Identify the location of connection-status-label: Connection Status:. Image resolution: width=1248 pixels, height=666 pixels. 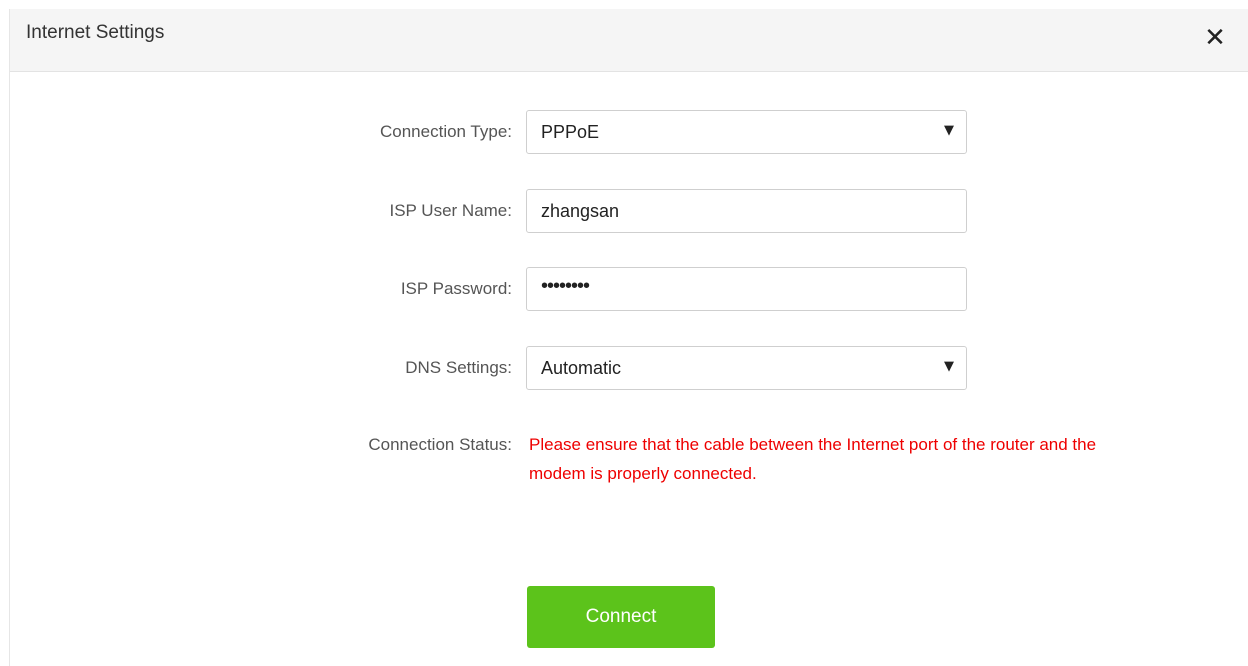
(440, 444).